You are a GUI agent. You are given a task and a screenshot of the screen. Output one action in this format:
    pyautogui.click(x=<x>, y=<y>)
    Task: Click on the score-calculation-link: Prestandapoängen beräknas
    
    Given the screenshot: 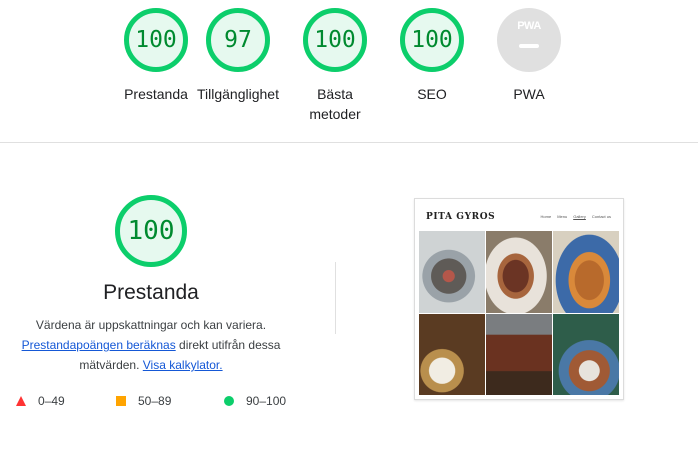 What is the action you would take?
    pyautogui.click(x=99, y=345)
    